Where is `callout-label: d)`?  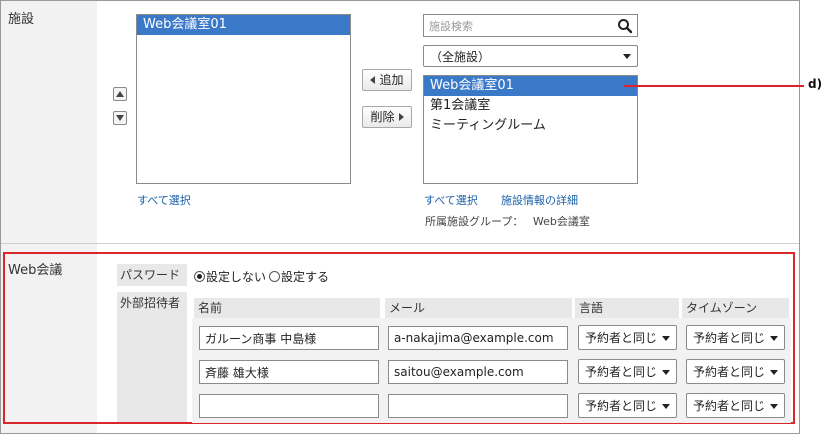
callout-label: d) is located at coordinates (815, 84).